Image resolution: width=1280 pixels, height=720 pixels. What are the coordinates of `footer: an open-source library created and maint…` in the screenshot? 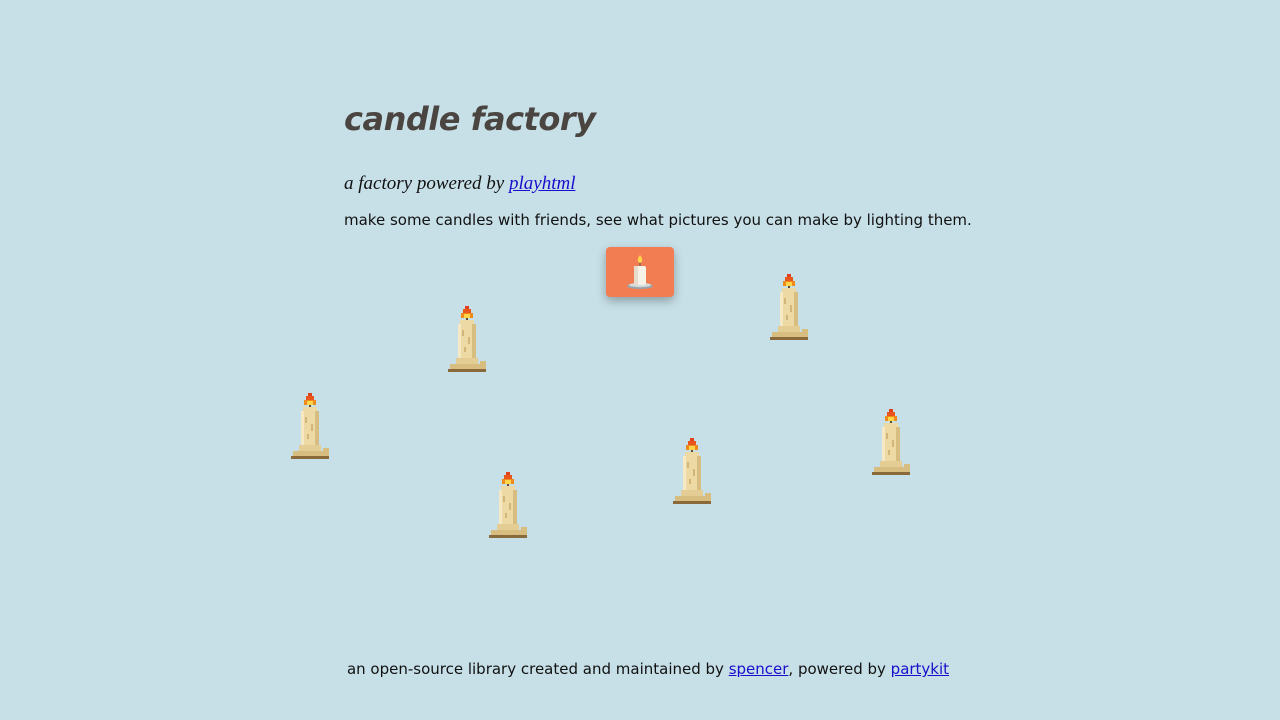 It's located at (640, 669).